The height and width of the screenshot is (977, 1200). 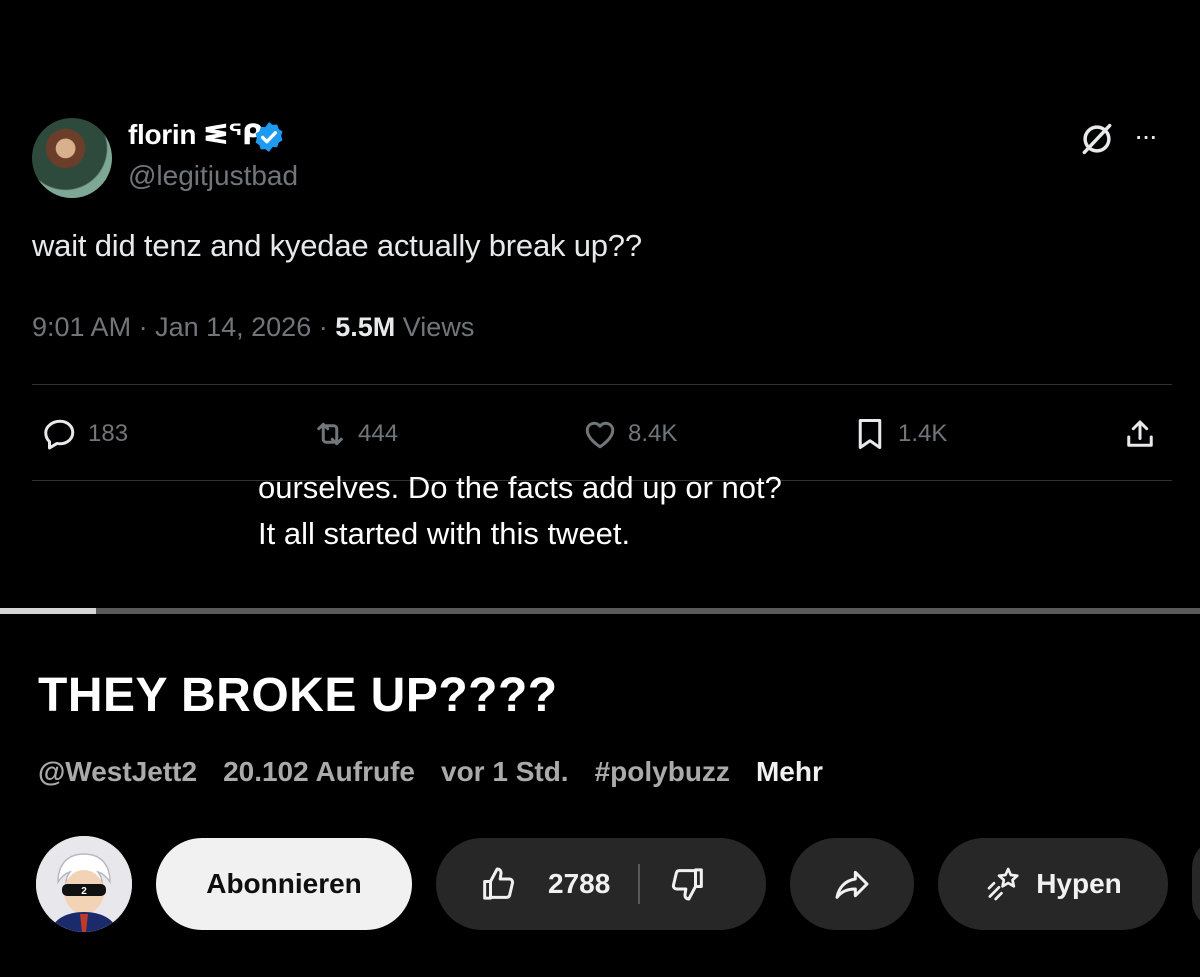 I want to click on channel-handle-link: @WestJett2, so click(x=117, y=772).